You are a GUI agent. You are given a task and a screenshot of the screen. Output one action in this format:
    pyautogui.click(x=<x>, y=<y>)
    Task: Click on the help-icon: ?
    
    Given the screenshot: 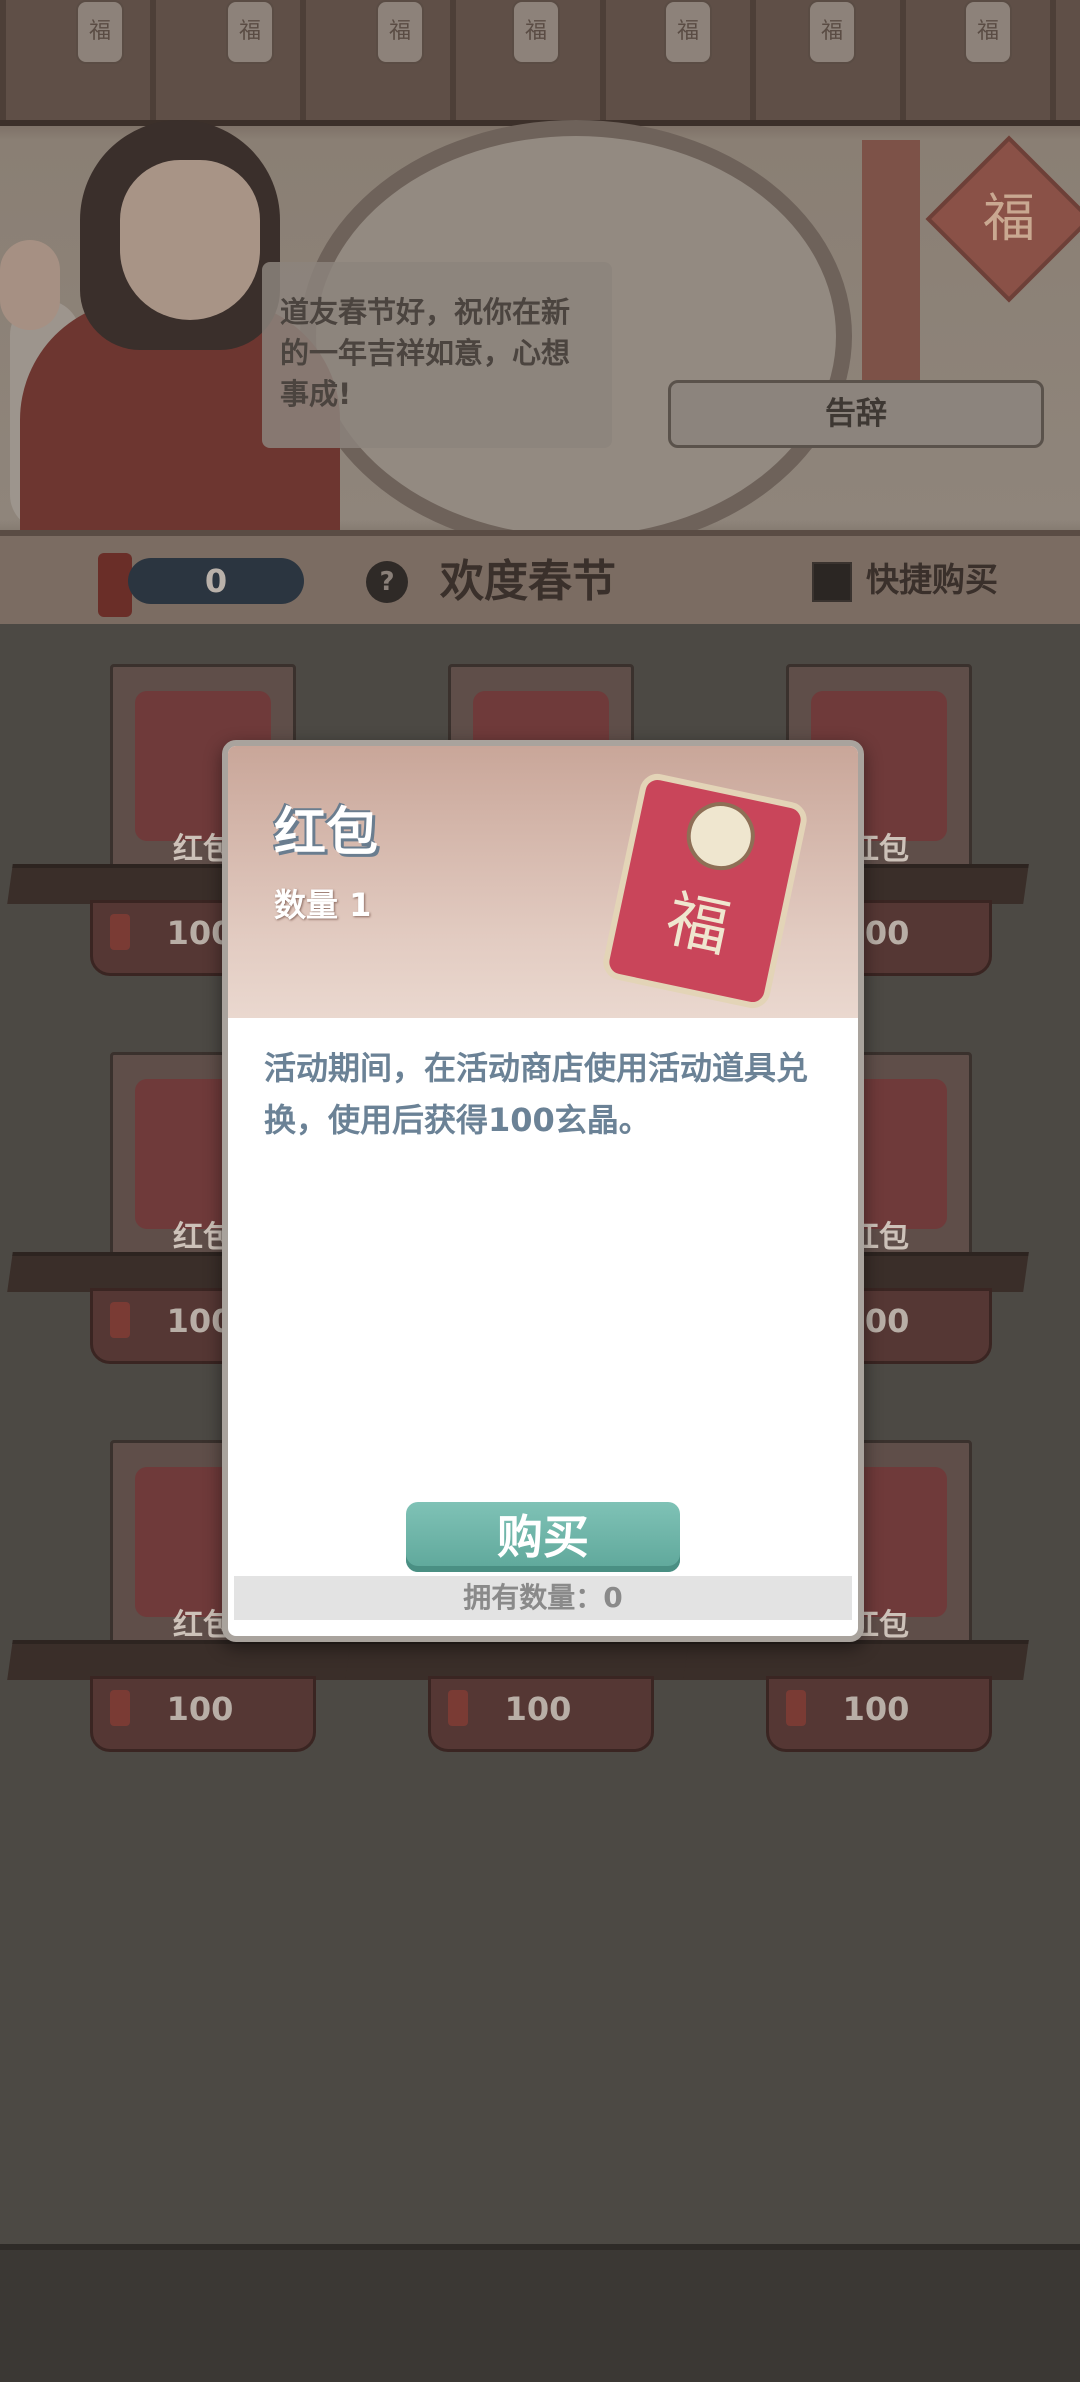 What is the action you would take?
    pyautogui.click(x=387, y=582)
    